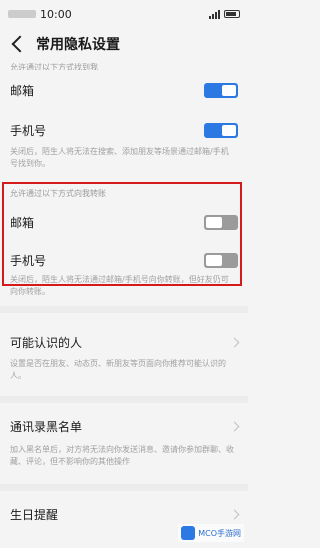 This screenshot has width=320, height=548. I want to click on watermark: MCO手游网, so click(211, 533).